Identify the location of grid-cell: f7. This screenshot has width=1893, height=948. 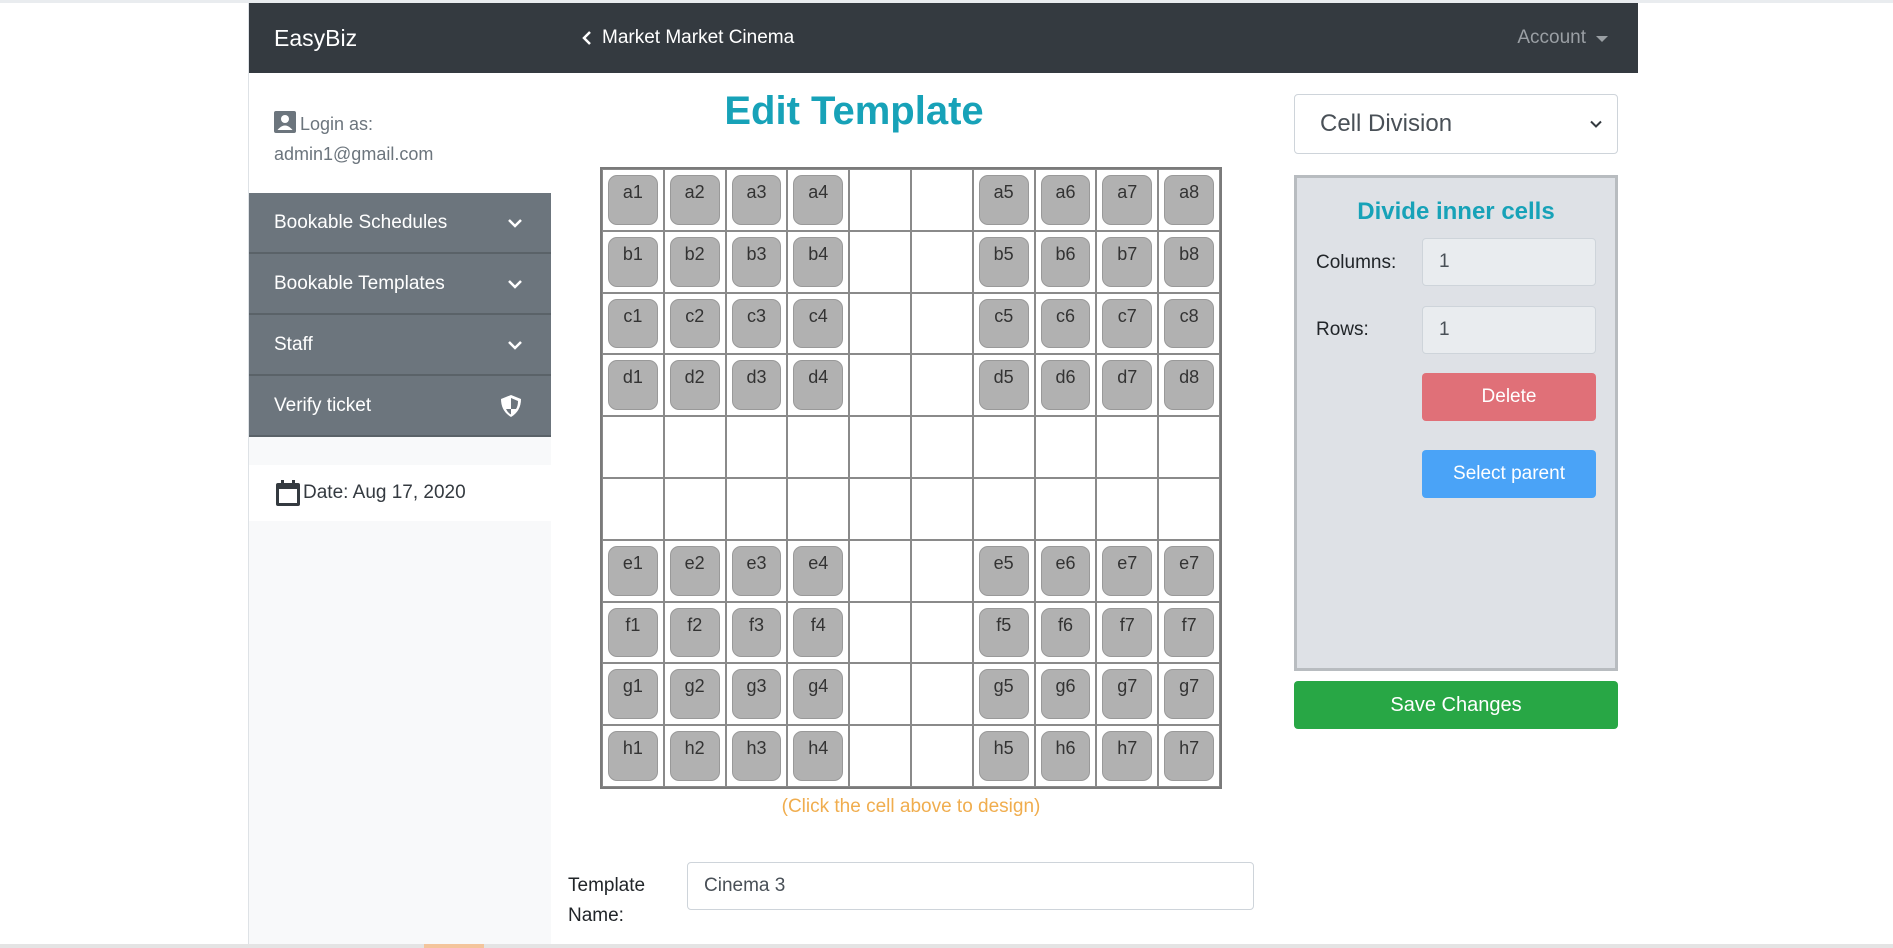
(1189, 632).